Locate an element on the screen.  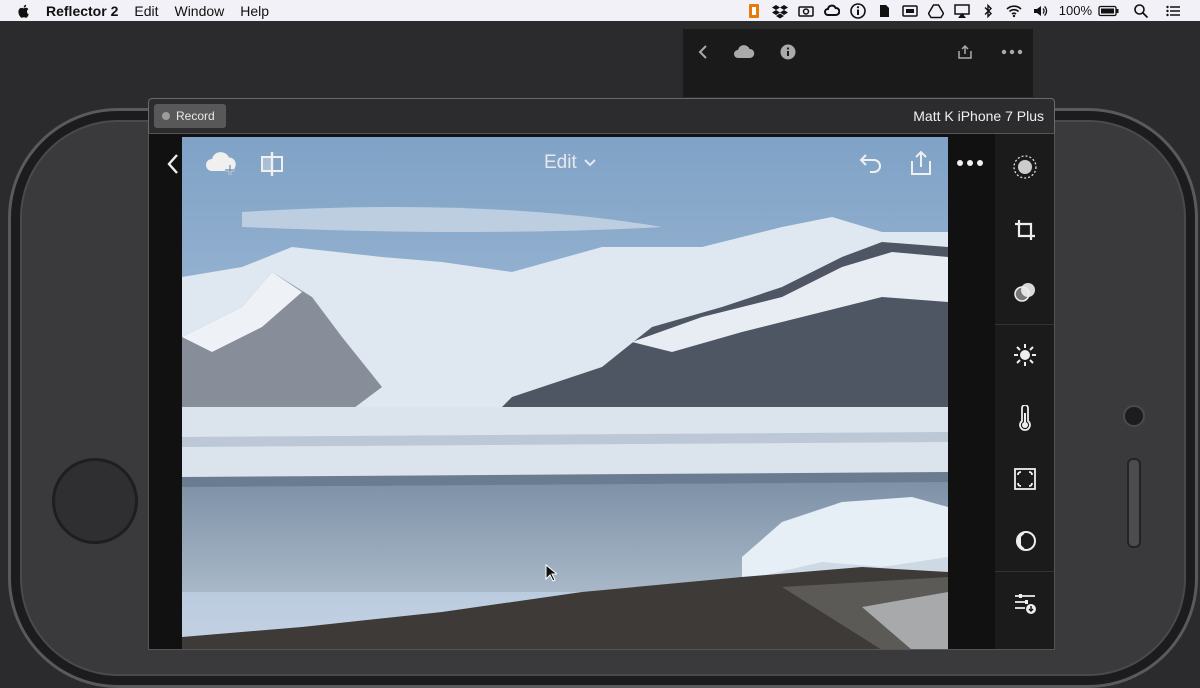
edit-tools-sidebar is located at coordinates (1024, 391).